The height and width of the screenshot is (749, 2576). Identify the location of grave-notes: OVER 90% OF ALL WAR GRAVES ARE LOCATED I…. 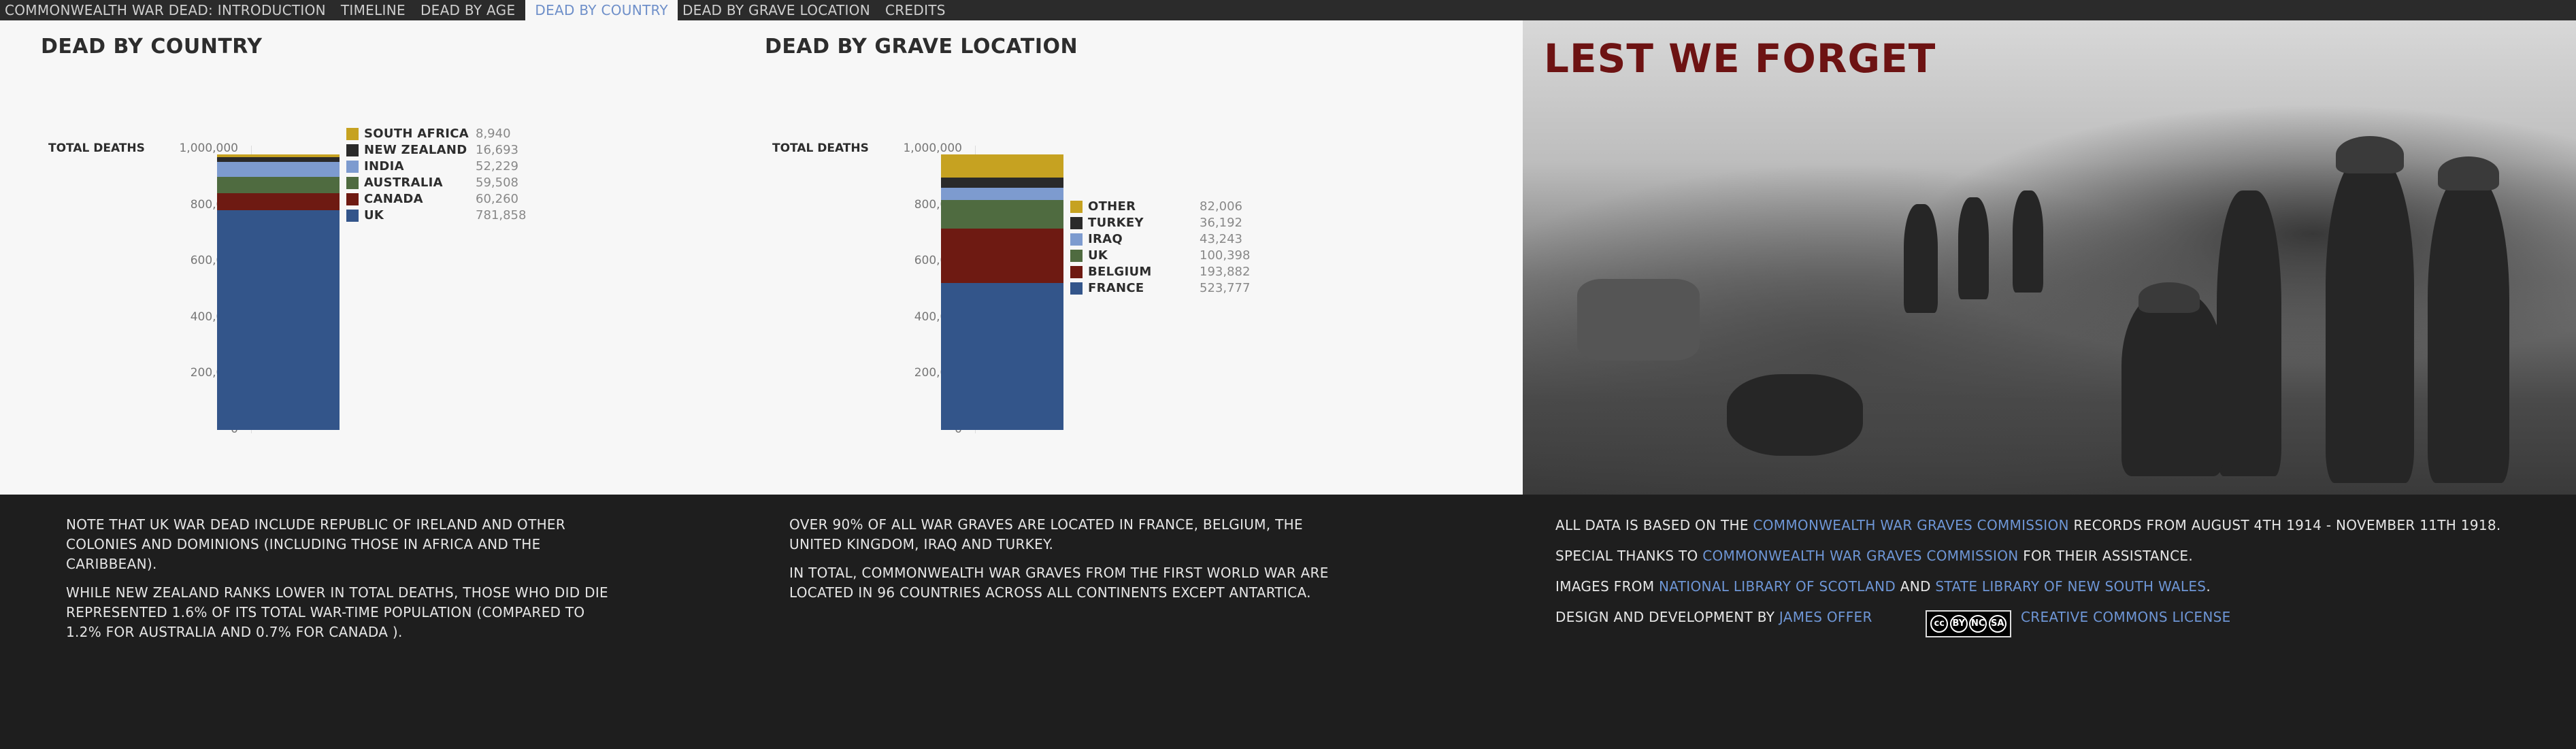
(1064, 564).